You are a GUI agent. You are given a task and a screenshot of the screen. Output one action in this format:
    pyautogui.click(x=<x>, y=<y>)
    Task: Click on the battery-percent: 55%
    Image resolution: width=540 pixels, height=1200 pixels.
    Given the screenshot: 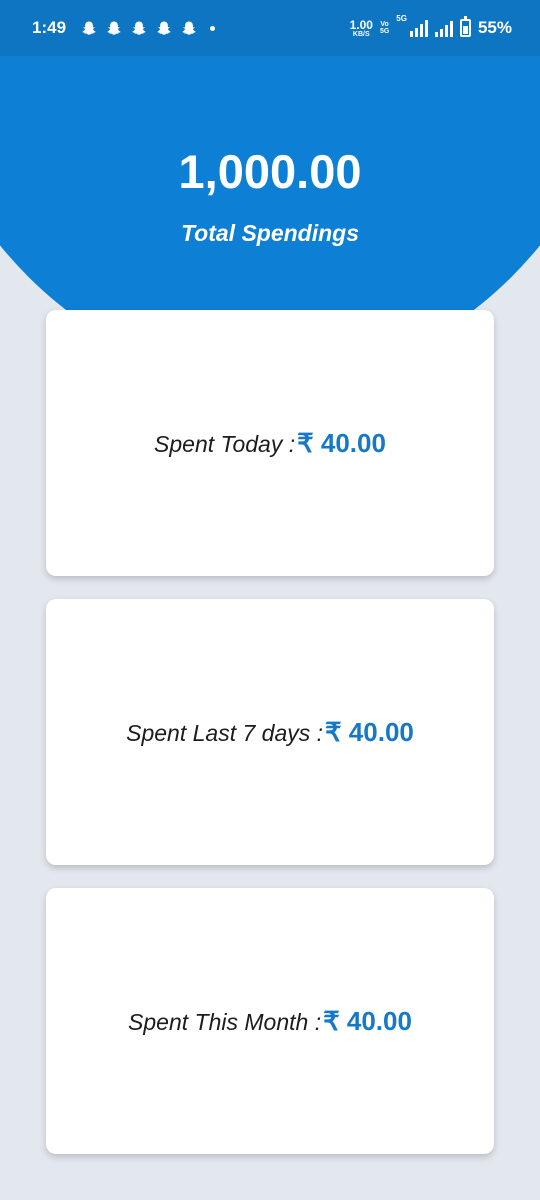 What is the action you would take?
    pyautogui.click(x=494, y=27)
    